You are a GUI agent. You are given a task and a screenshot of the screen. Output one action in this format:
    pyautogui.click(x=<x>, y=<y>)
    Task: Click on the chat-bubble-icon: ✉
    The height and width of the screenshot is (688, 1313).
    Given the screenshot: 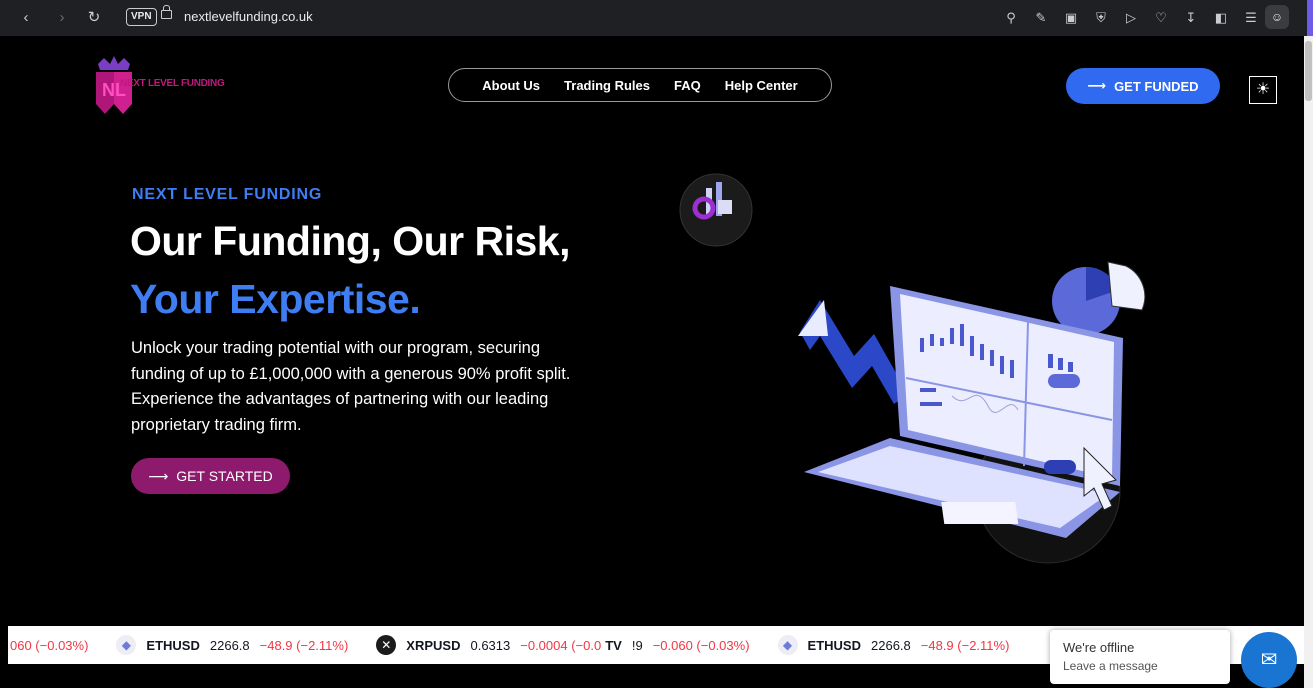 What is the action you would take?
    pyautogui.click(x=1269, y=660)
    